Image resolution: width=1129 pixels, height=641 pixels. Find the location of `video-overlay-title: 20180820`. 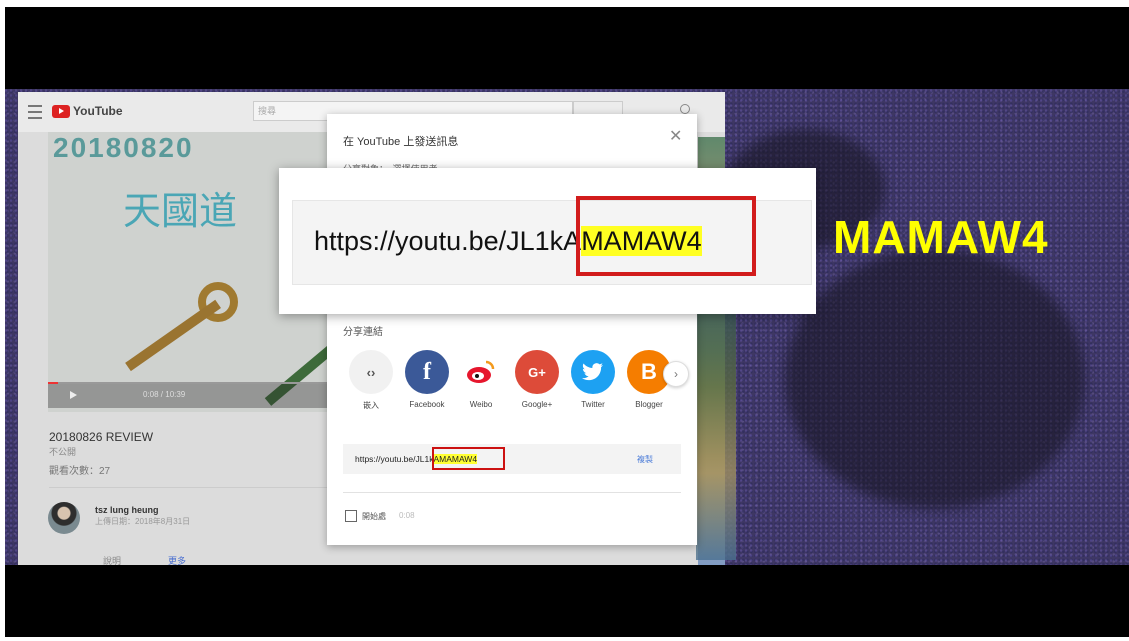

video-overlay-title: 20180820 is located at coordinates (123, 147).